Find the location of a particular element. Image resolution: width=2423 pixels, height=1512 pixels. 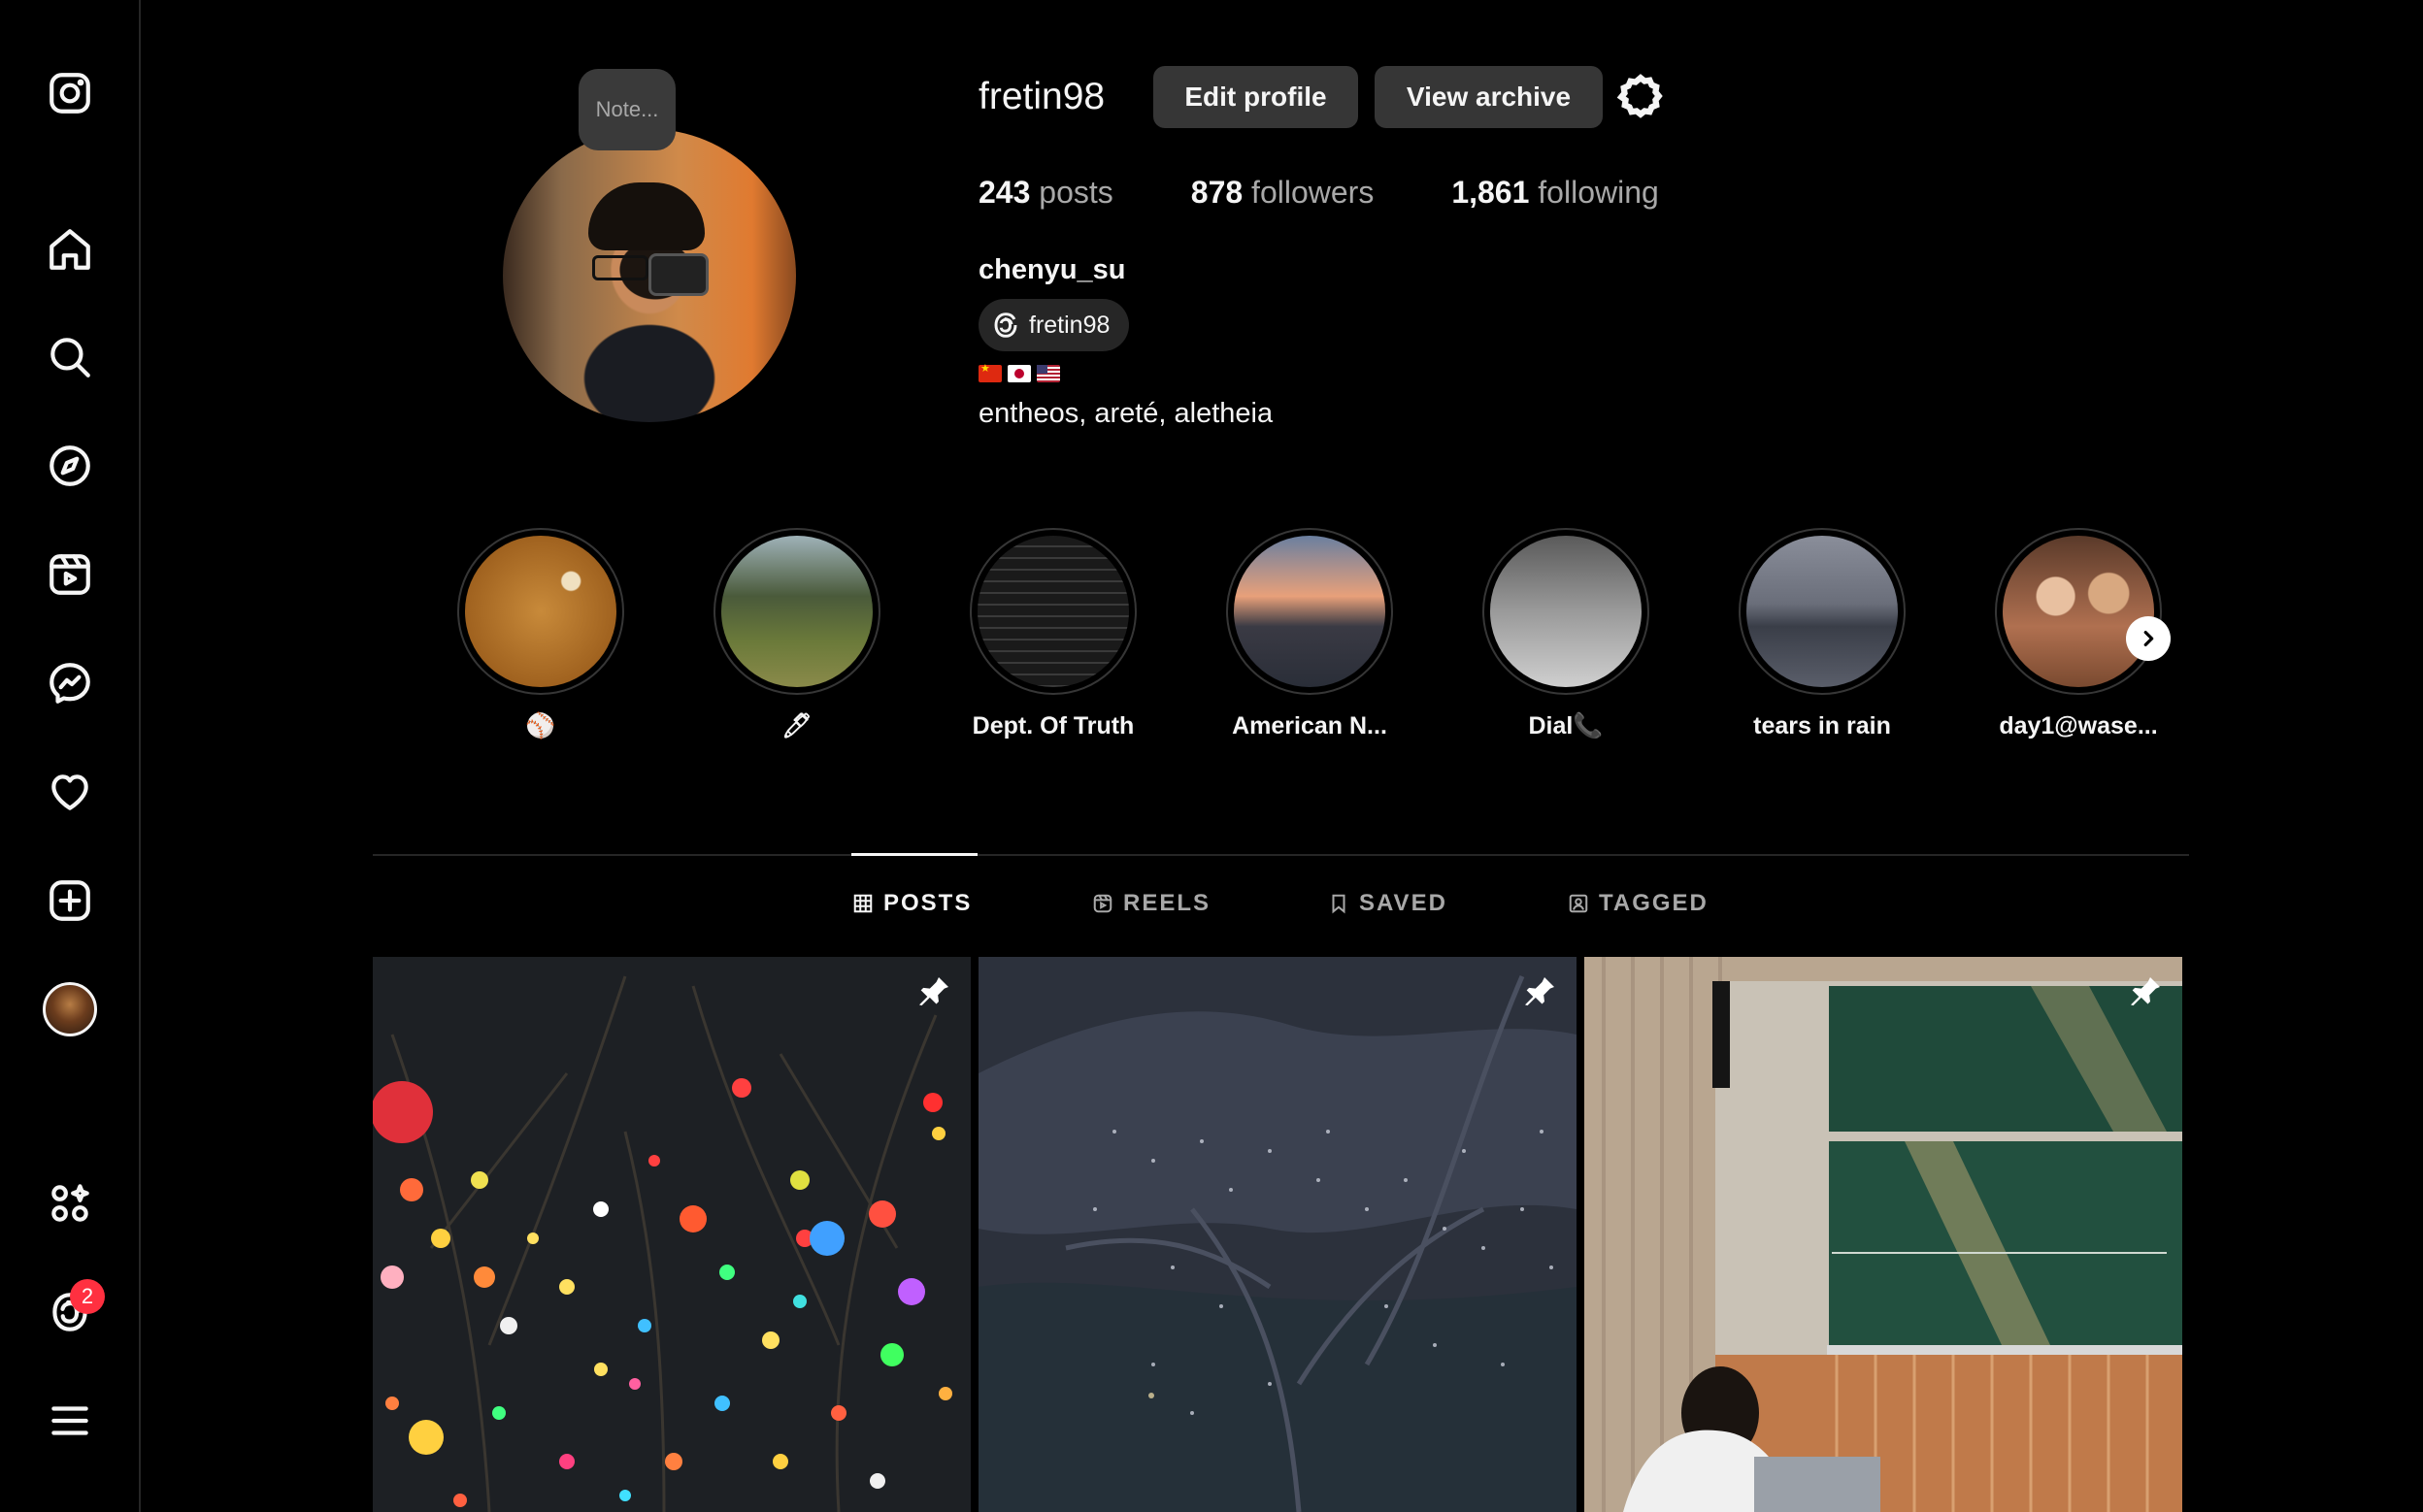

profile-username: fretin98 is located at coordinates (1042, 97).